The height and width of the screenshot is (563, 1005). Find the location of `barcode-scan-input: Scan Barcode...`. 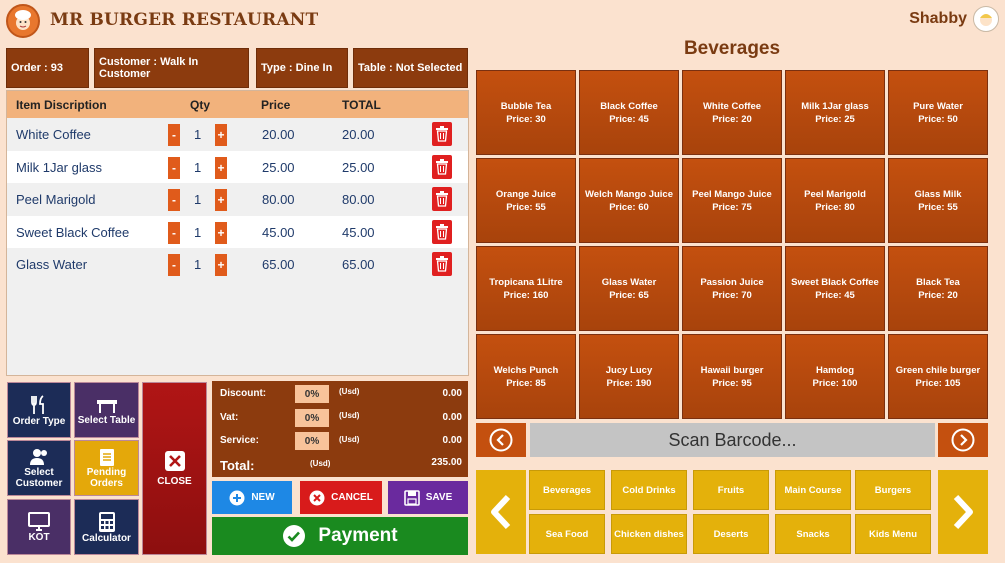

barcode-scan-input: Scan Barcode... is located at coordinates (732, 440).